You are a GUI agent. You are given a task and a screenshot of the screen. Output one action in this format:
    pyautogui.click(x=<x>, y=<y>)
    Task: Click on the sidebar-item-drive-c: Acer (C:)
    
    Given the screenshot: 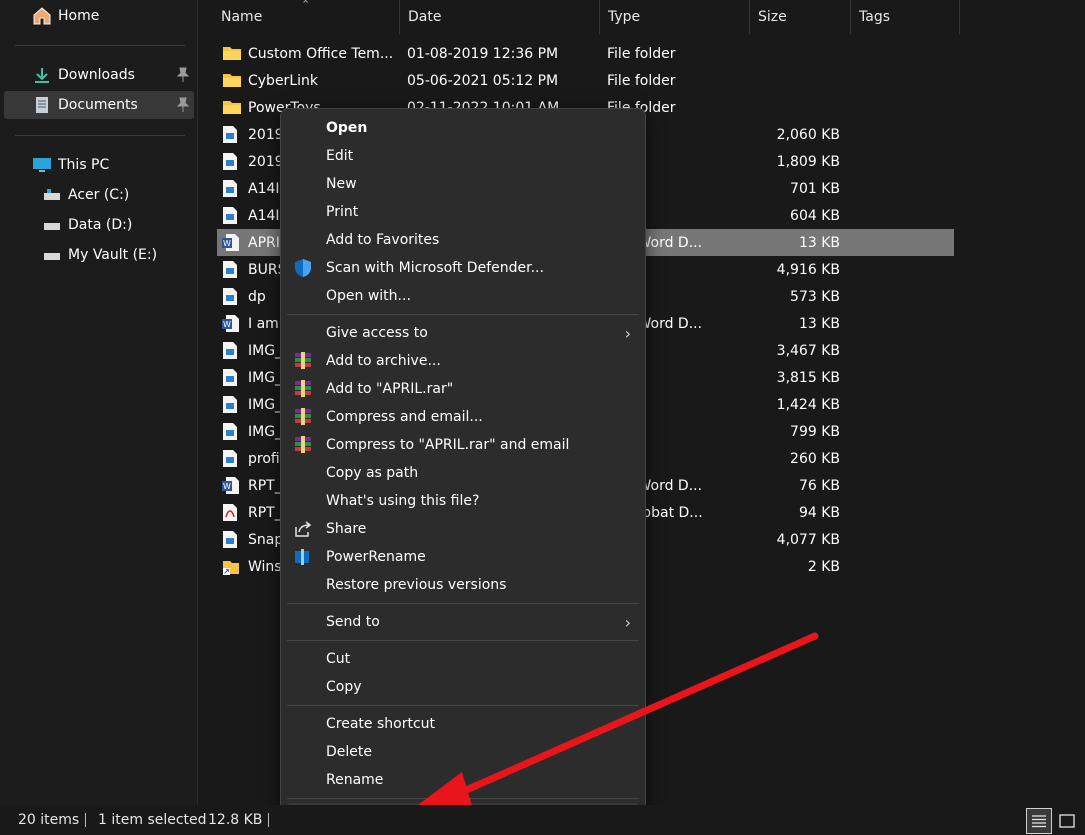 What is the action you would take?
    pyautogui.click(x=99, y=195)
    